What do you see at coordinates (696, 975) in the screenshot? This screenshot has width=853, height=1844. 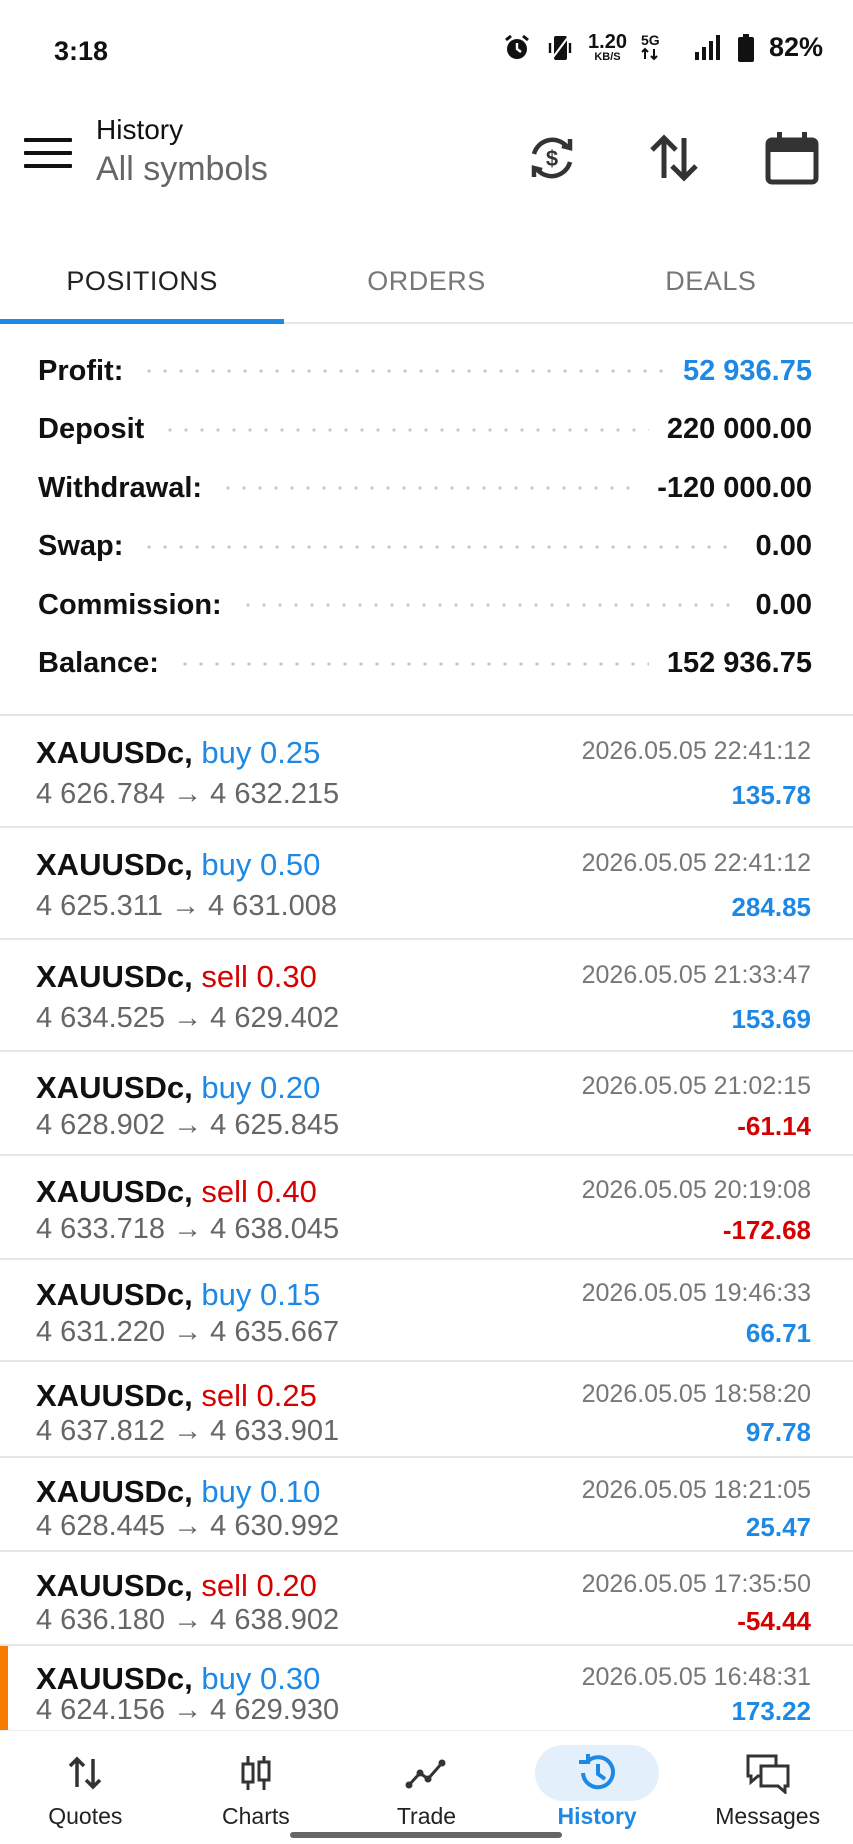 I see `position-time: 2026.05.05 21:33:47` at bounding box center [696, 975].